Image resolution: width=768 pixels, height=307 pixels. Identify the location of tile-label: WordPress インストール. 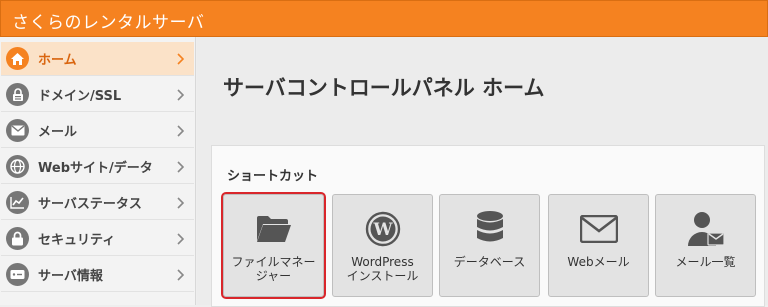
(382, 269).